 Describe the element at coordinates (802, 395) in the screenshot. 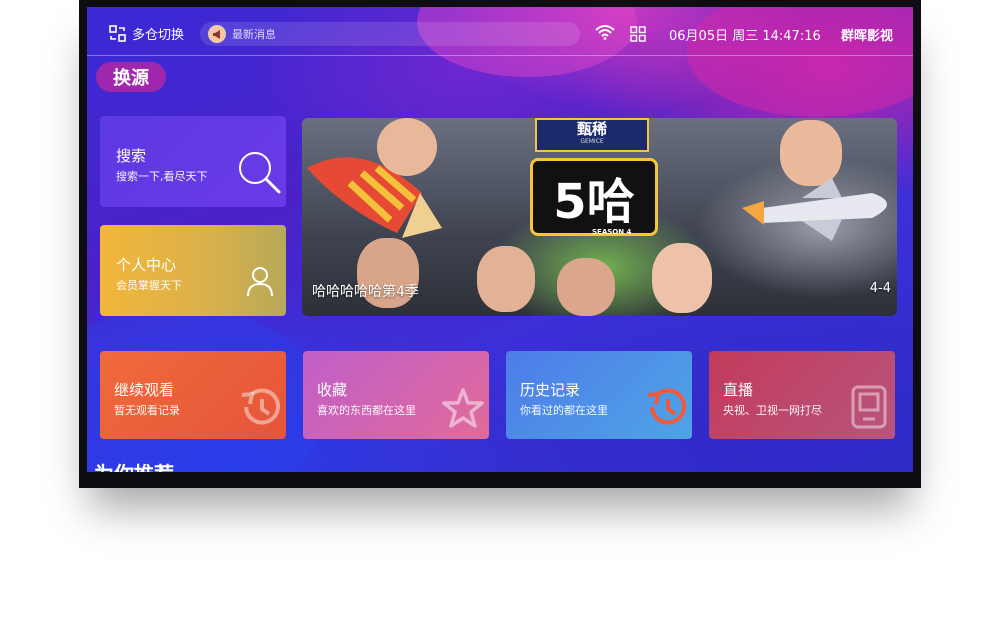

I see `live-tv-card: 直播 央视、卫视一网打尽` at that location.